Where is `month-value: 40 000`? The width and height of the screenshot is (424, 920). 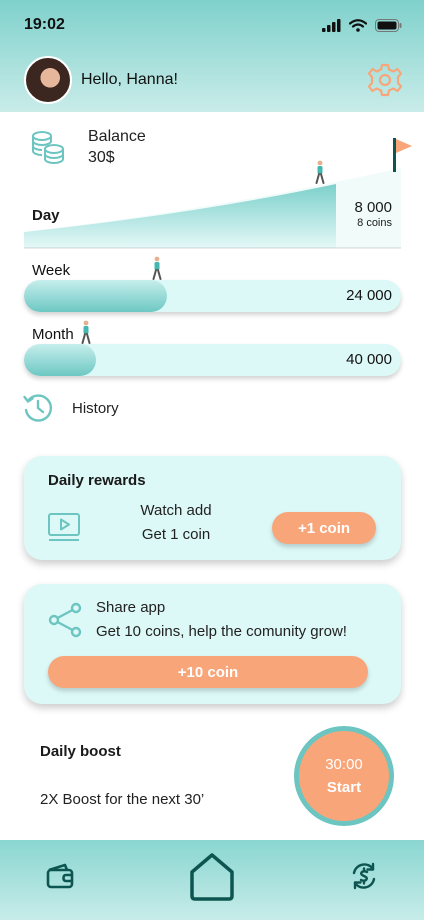
month-value: 40 000 is located at coordinates (369, 359).